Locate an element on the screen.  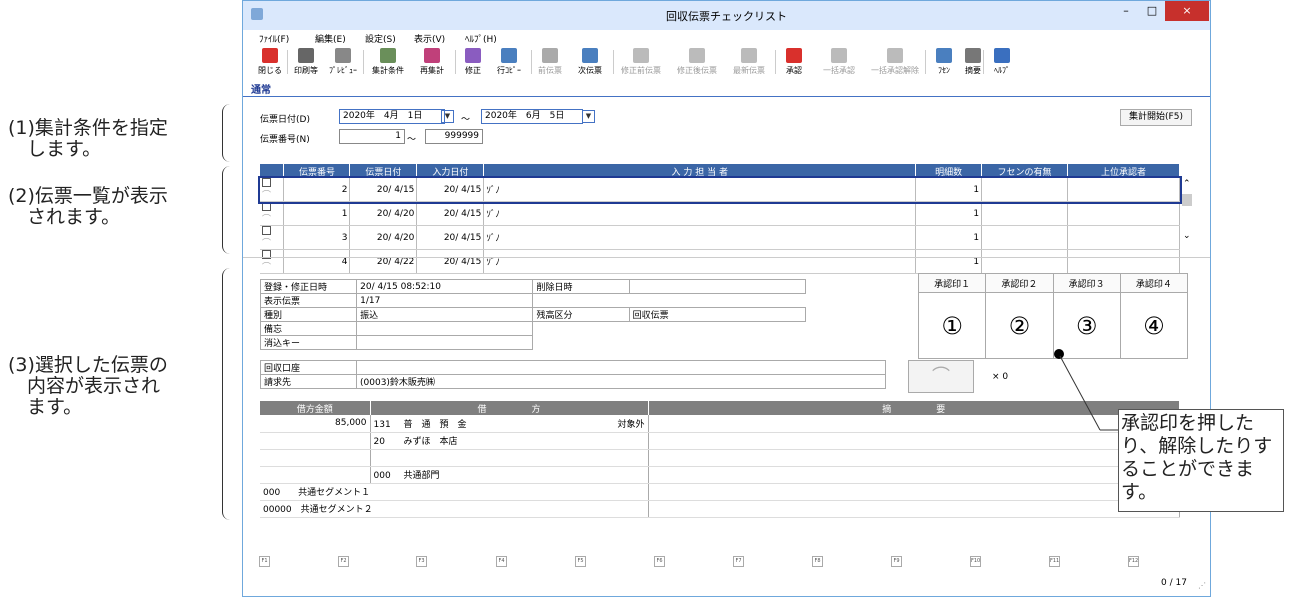
toolbar-button-16: 摘要 is located at coordinates (973, 63).